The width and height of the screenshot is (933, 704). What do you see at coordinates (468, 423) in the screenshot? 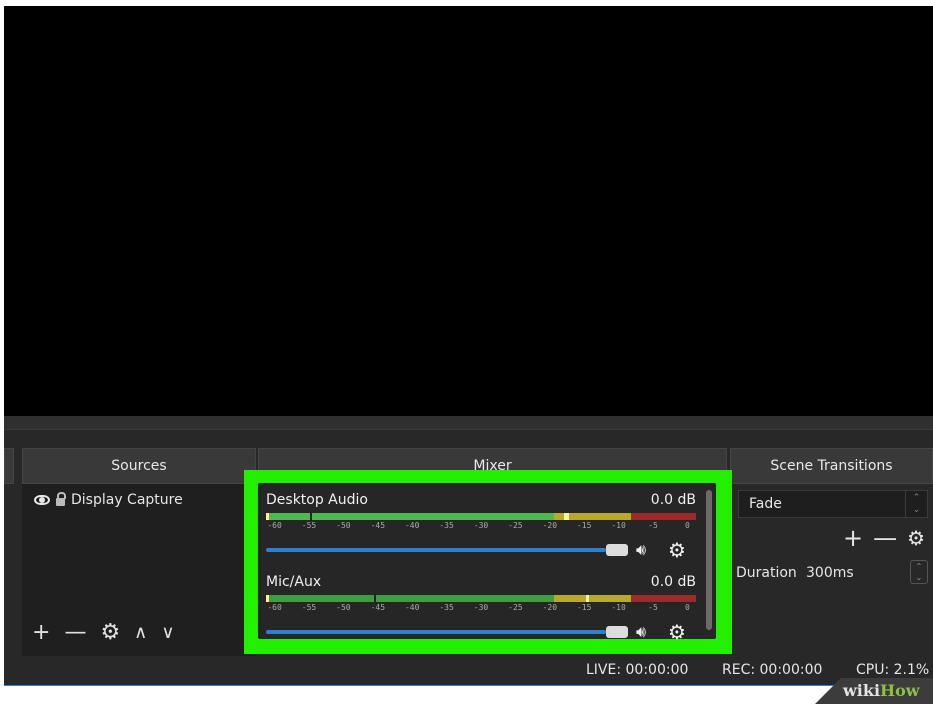
I see `dock-splitter` at bounding box center [468, 423].